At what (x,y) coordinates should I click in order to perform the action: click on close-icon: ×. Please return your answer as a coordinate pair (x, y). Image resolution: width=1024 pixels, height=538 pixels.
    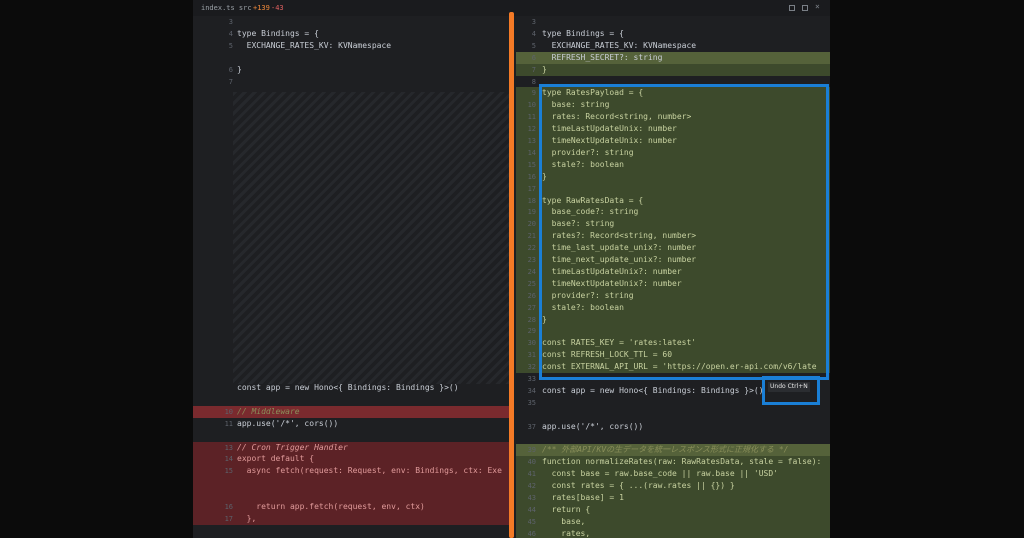
    Looking at the image, I should click on (819, 7).